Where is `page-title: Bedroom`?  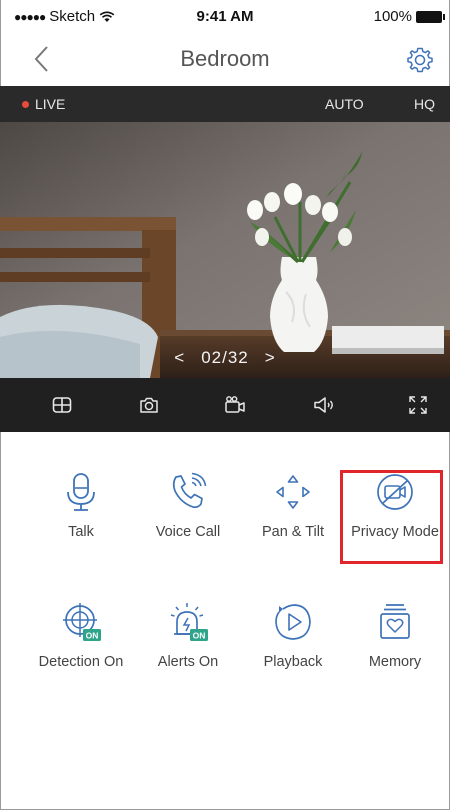 page-title: Bedroom is located at coordinates (225, 58).